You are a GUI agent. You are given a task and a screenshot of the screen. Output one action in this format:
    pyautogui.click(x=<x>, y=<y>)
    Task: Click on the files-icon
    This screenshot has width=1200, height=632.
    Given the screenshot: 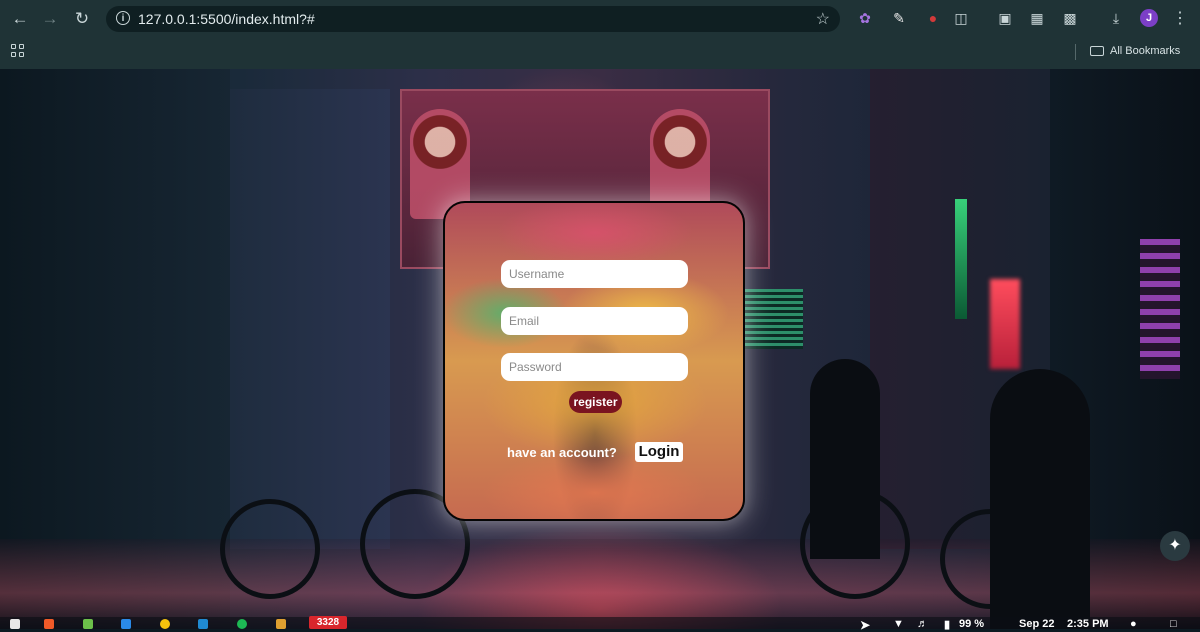 What is the action you would take?
    pyautogui.click(x=88, y=624)
    